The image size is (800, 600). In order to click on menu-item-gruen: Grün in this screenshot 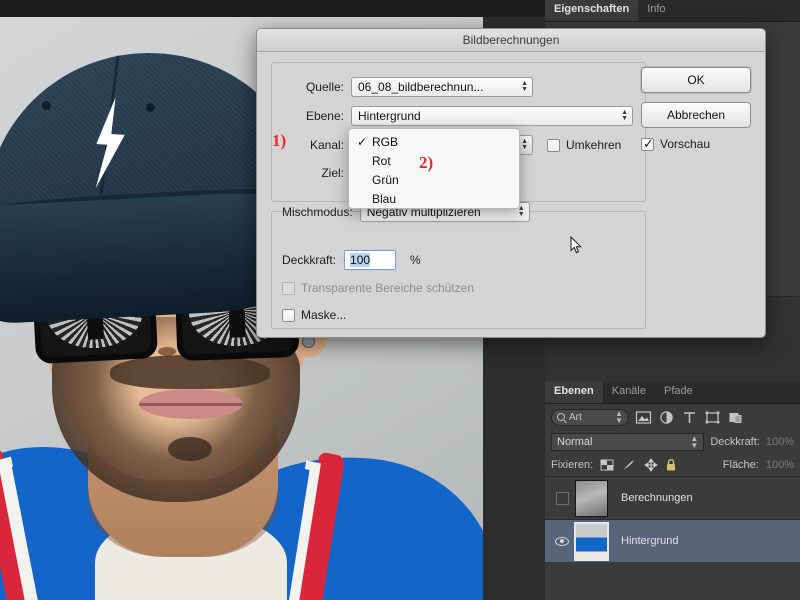, I will do `click(434, 179)`.